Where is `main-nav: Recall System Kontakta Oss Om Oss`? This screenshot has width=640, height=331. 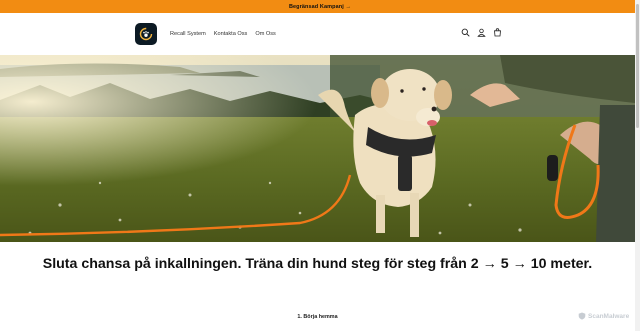 main-nav: Recall System Kontakta Oss Om Oss is located at coordinates (223, 34).